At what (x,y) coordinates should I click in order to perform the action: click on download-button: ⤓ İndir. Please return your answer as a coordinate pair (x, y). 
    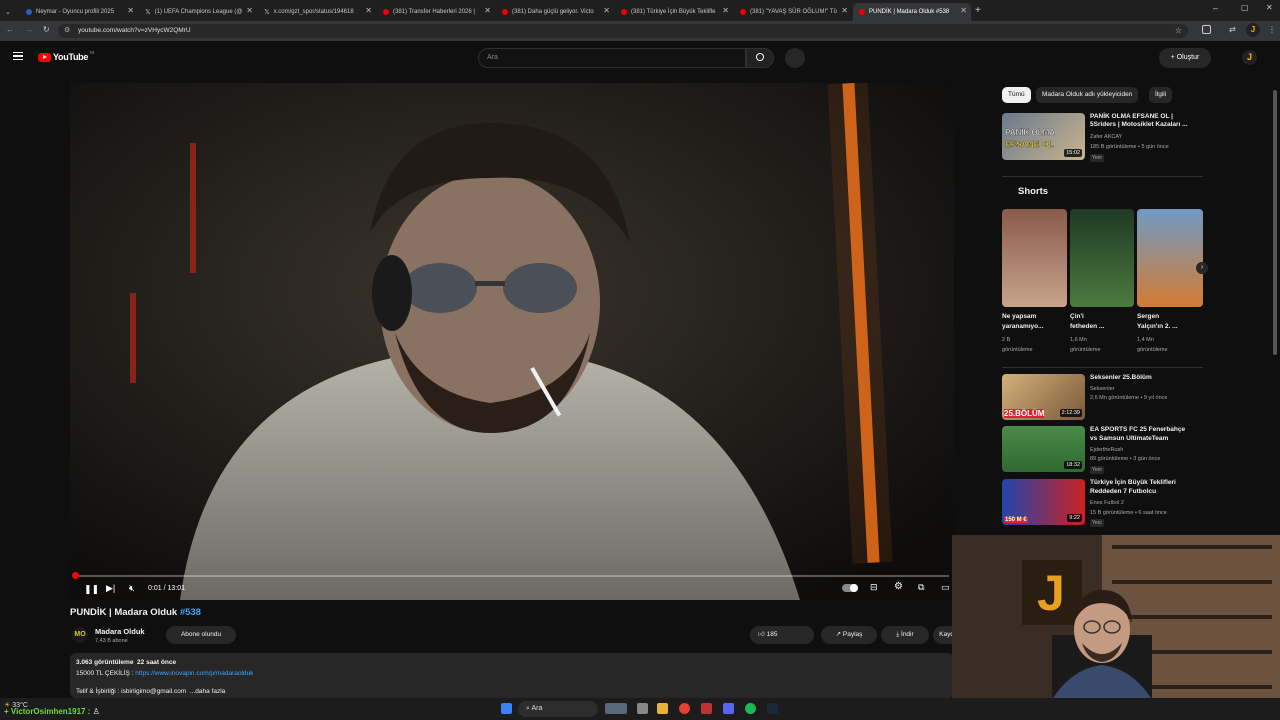
    Looking at the image, I should click on (905, 635).